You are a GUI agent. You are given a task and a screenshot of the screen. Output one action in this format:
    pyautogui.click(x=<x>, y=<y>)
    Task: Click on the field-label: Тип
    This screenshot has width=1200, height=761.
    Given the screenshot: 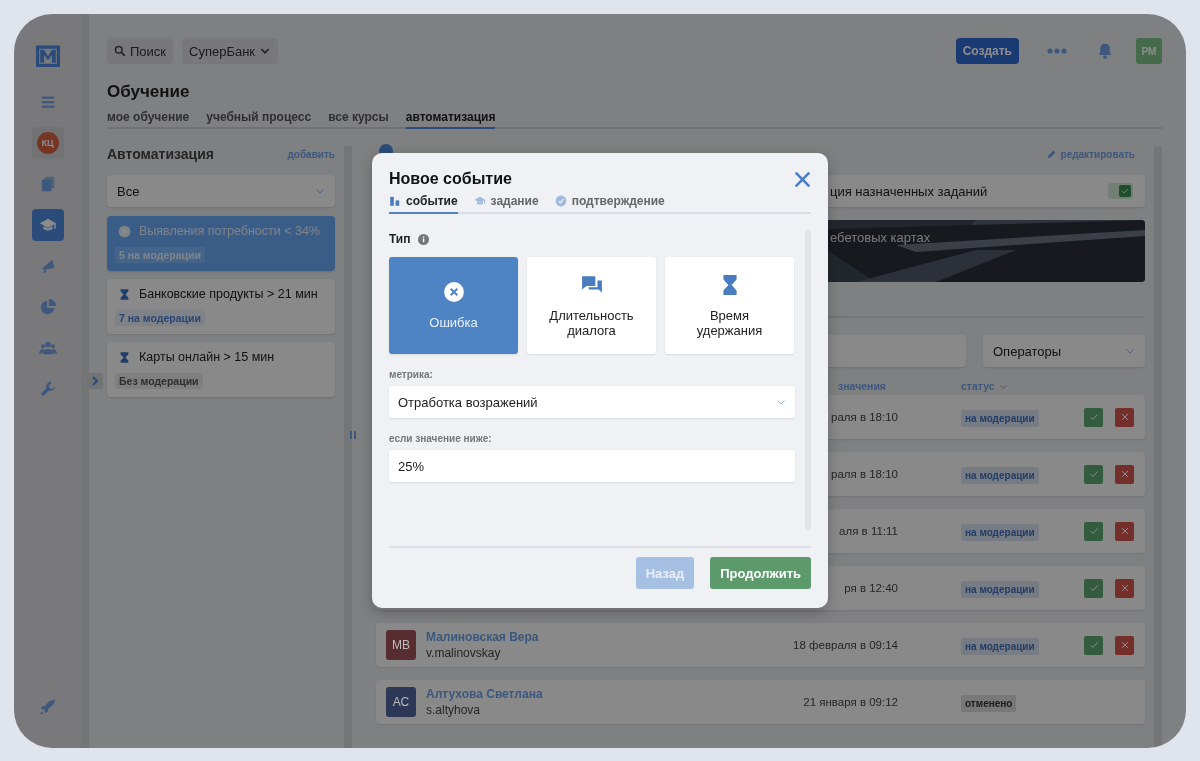 What is the action you would take?
    pyautogui.click(x=400, y=239)
    